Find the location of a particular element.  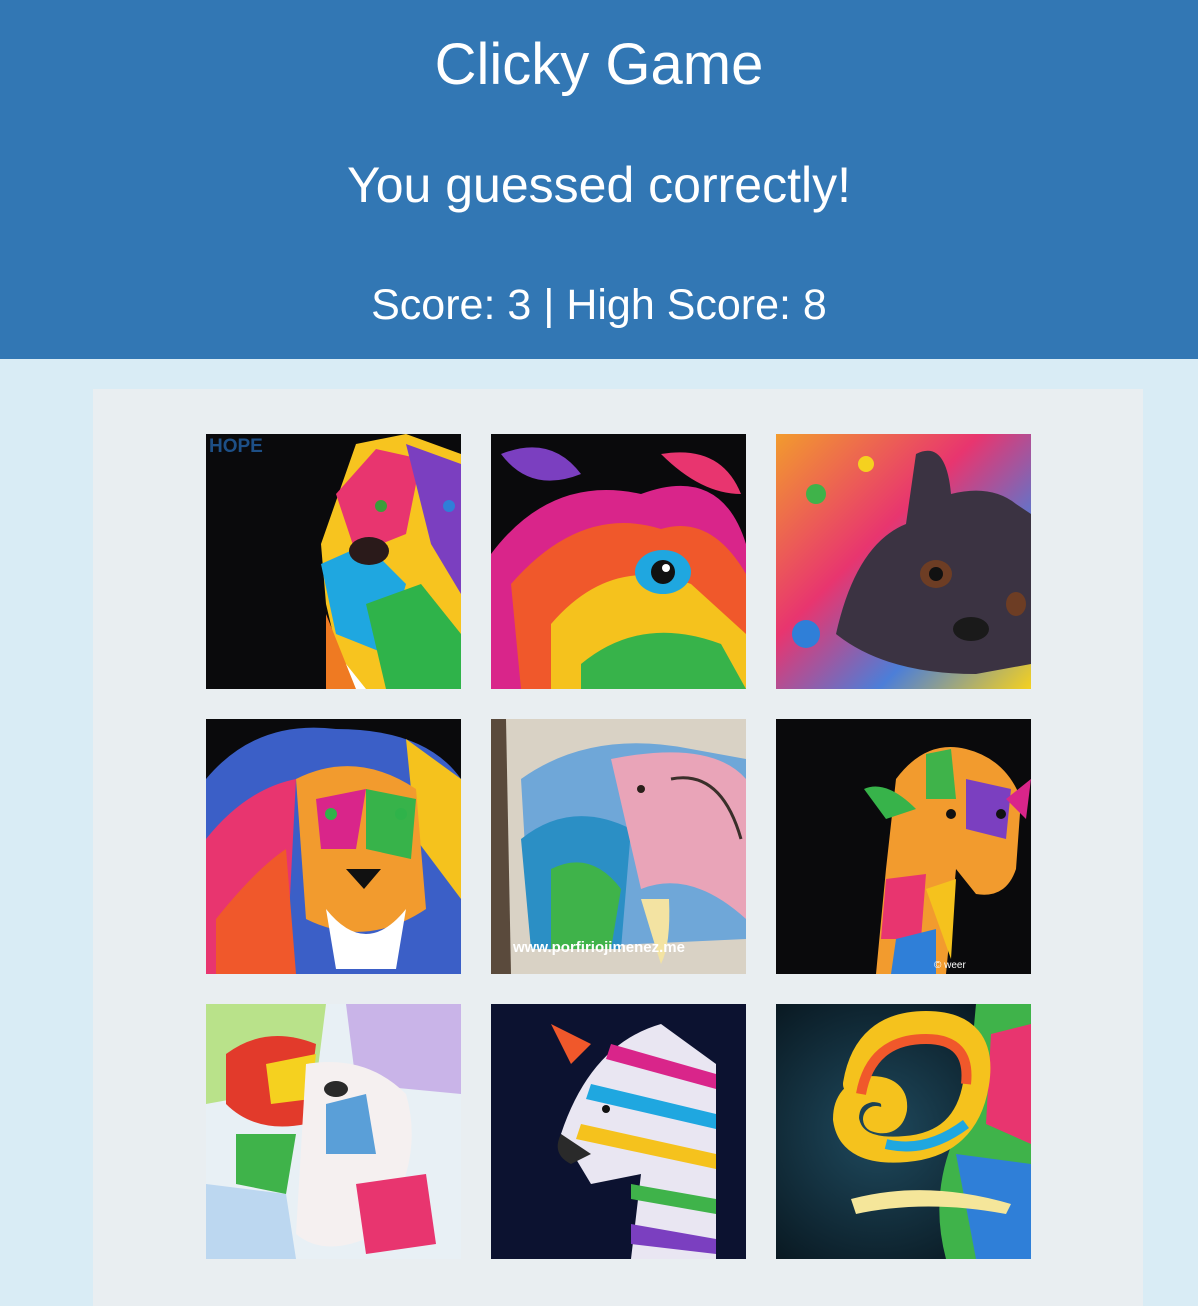

rainbow-bird-image is located at coordinates (618, 561).